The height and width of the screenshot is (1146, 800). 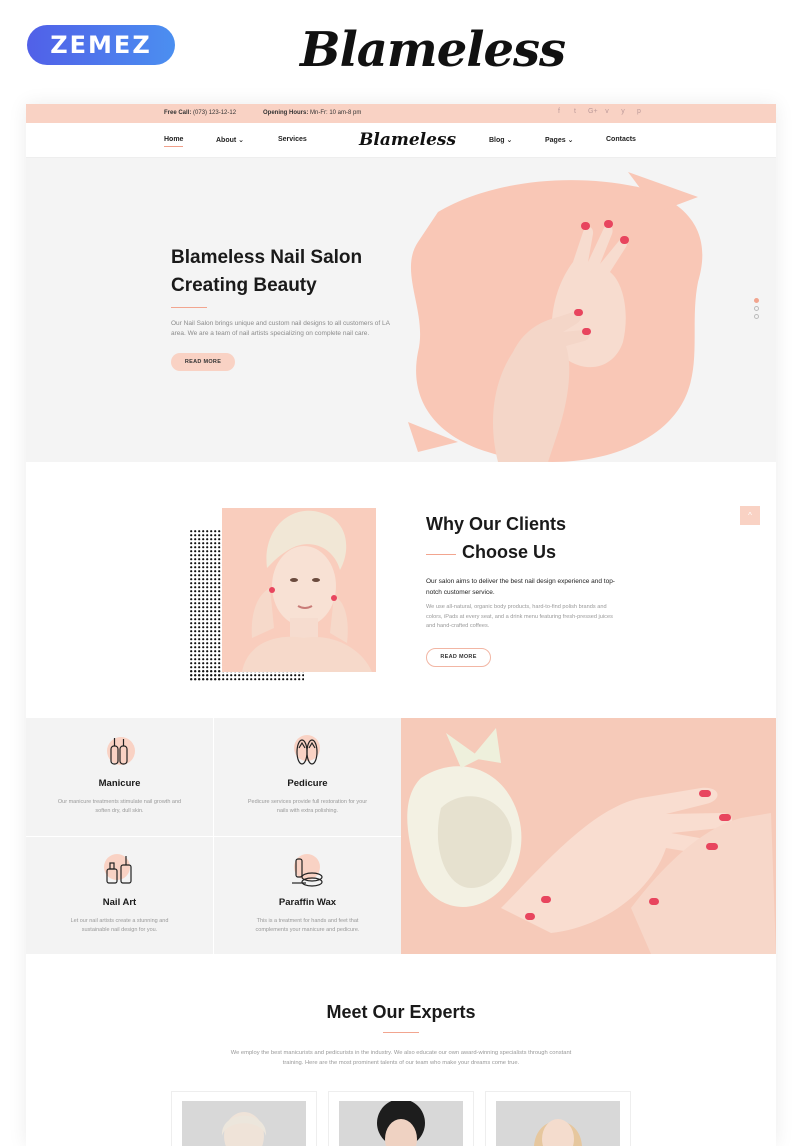 I want to click on twitter-icon: t, so click(x=575, y=111).